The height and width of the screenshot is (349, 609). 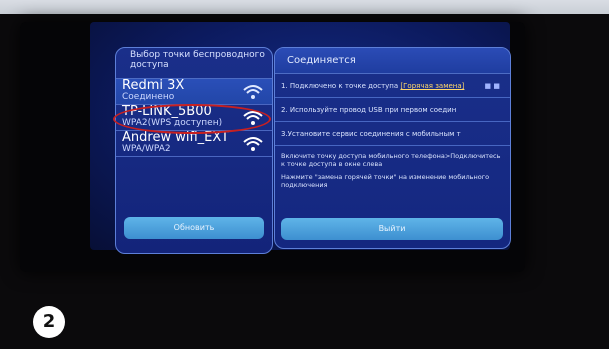 What do you see at coordinates (432, 86) in the screenshot?
I see `hot-swap-link: [Горячая замена]` at bounding box center [432, 86].